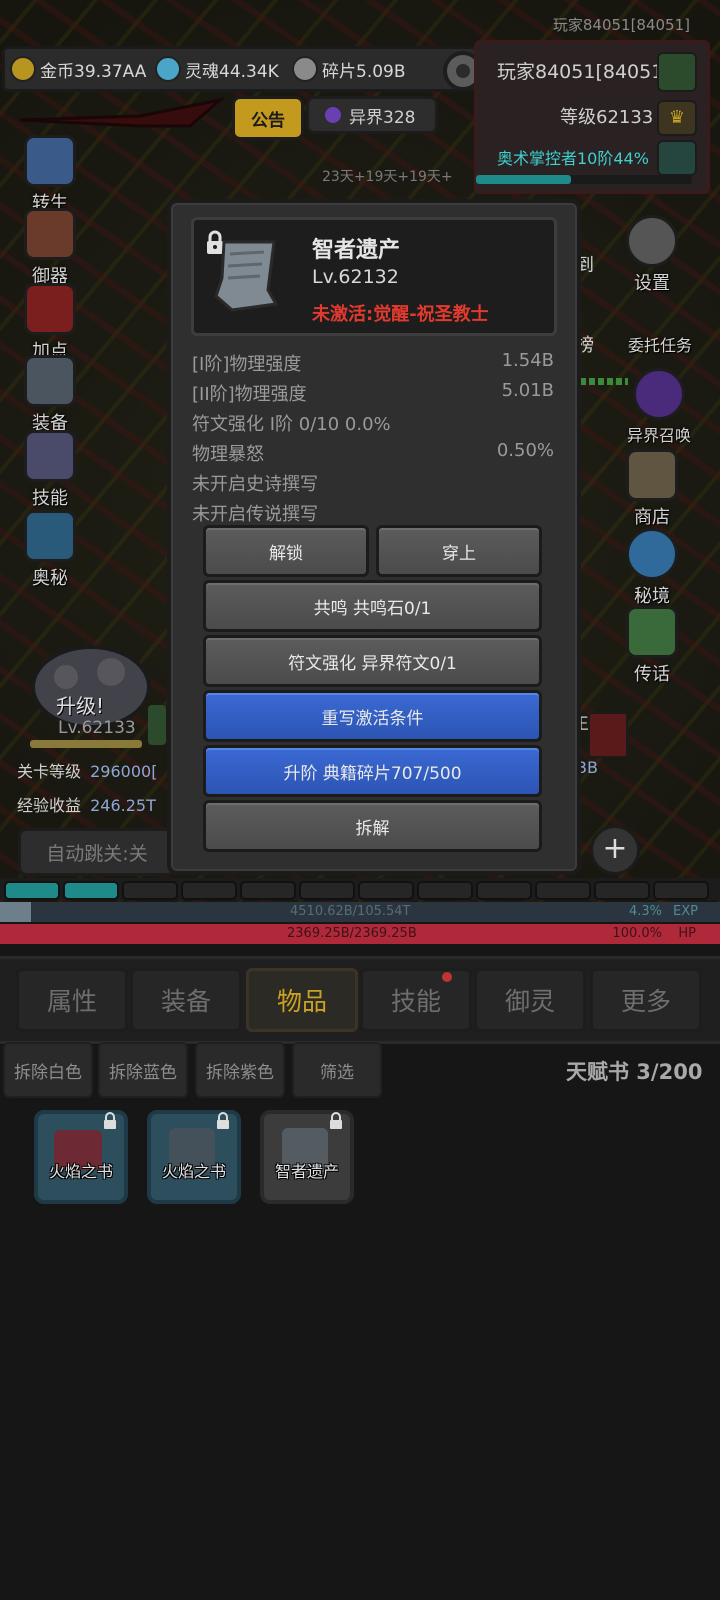 This screenshot has width=720, height=1600. I want to click on exp-text: 4510.62B/105.54T, so click(350, 911).